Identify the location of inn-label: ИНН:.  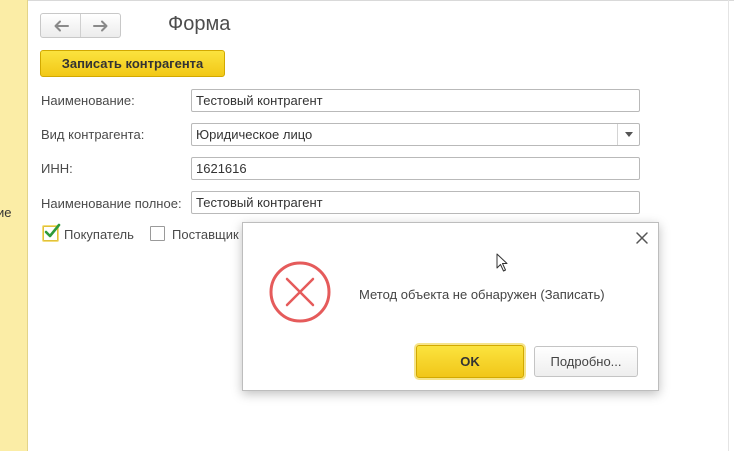
(57, 168).